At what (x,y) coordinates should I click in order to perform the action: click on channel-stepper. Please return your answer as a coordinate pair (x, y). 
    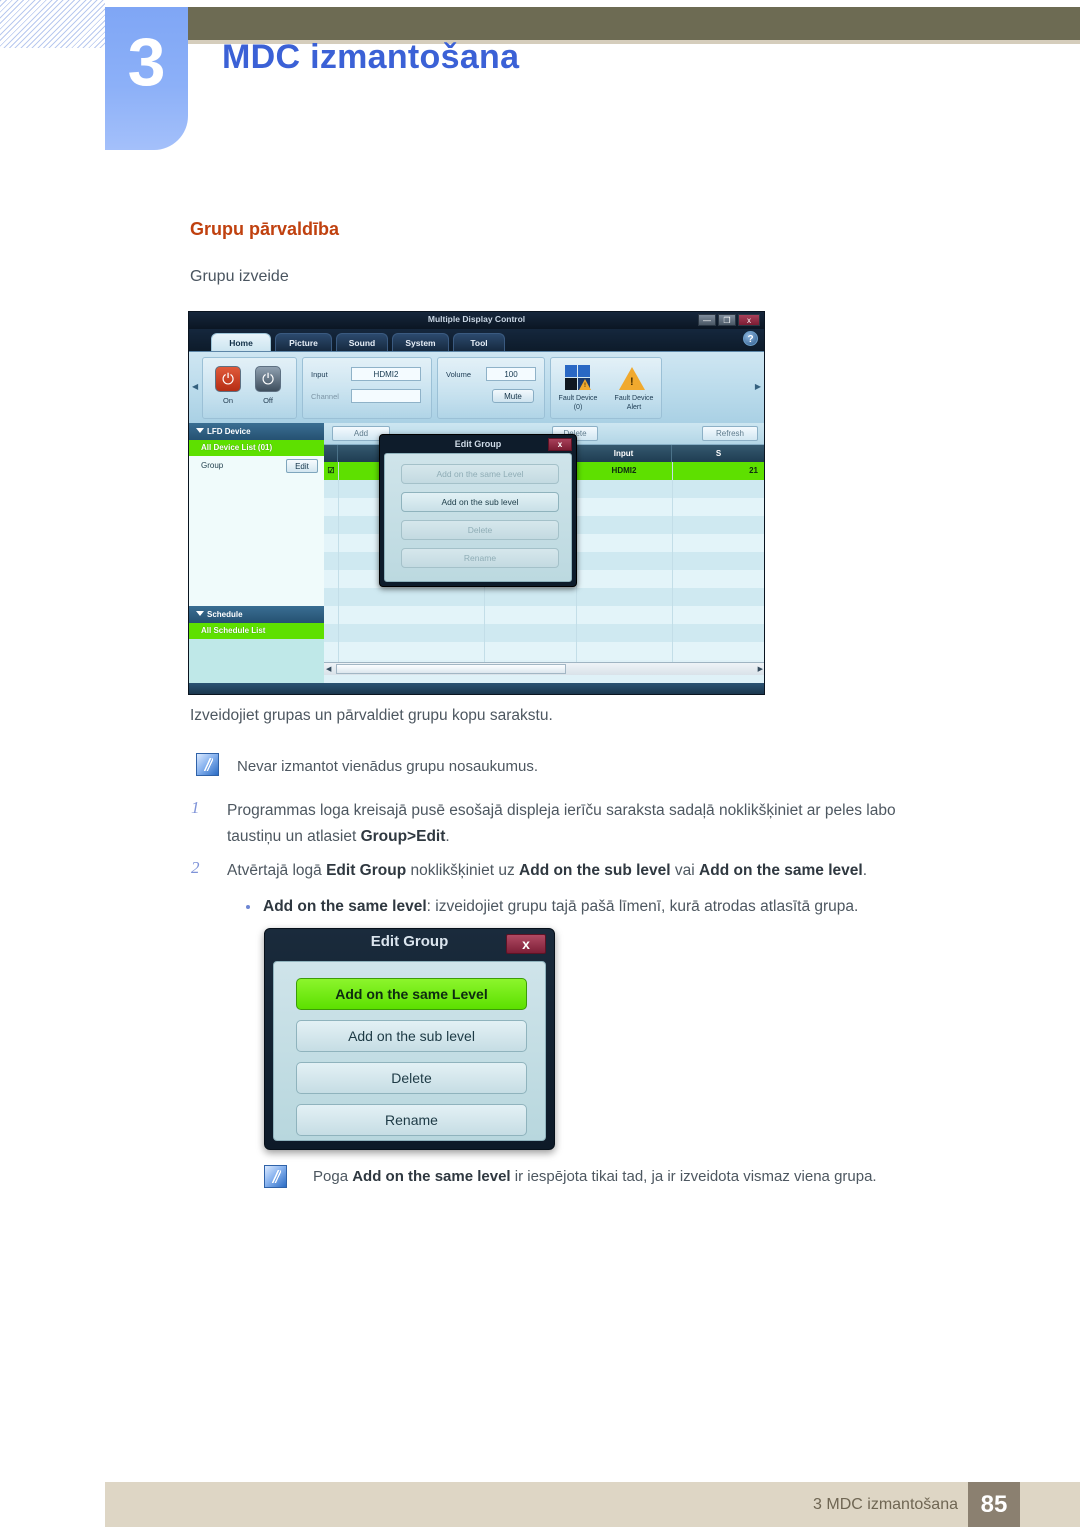
    Looking at the image, I should click on (386, 396).